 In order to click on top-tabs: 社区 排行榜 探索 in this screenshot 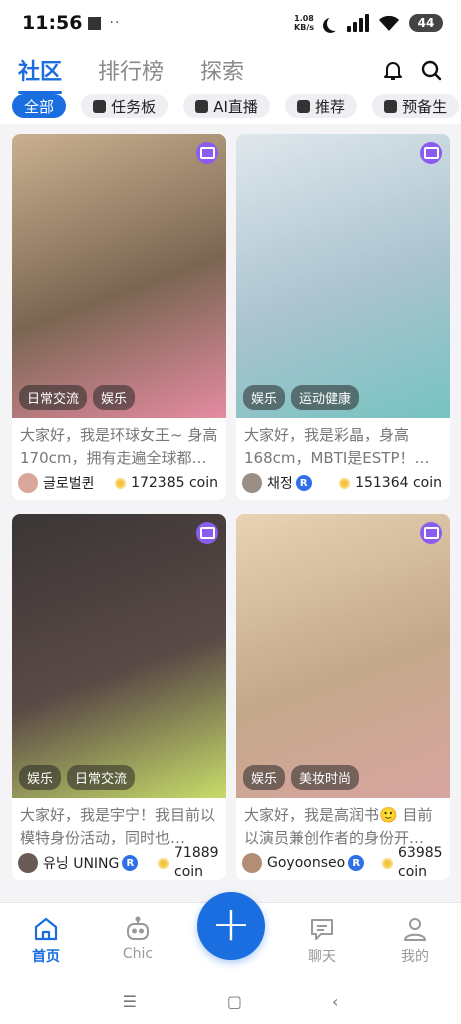, I will do `click(230, 70)`.